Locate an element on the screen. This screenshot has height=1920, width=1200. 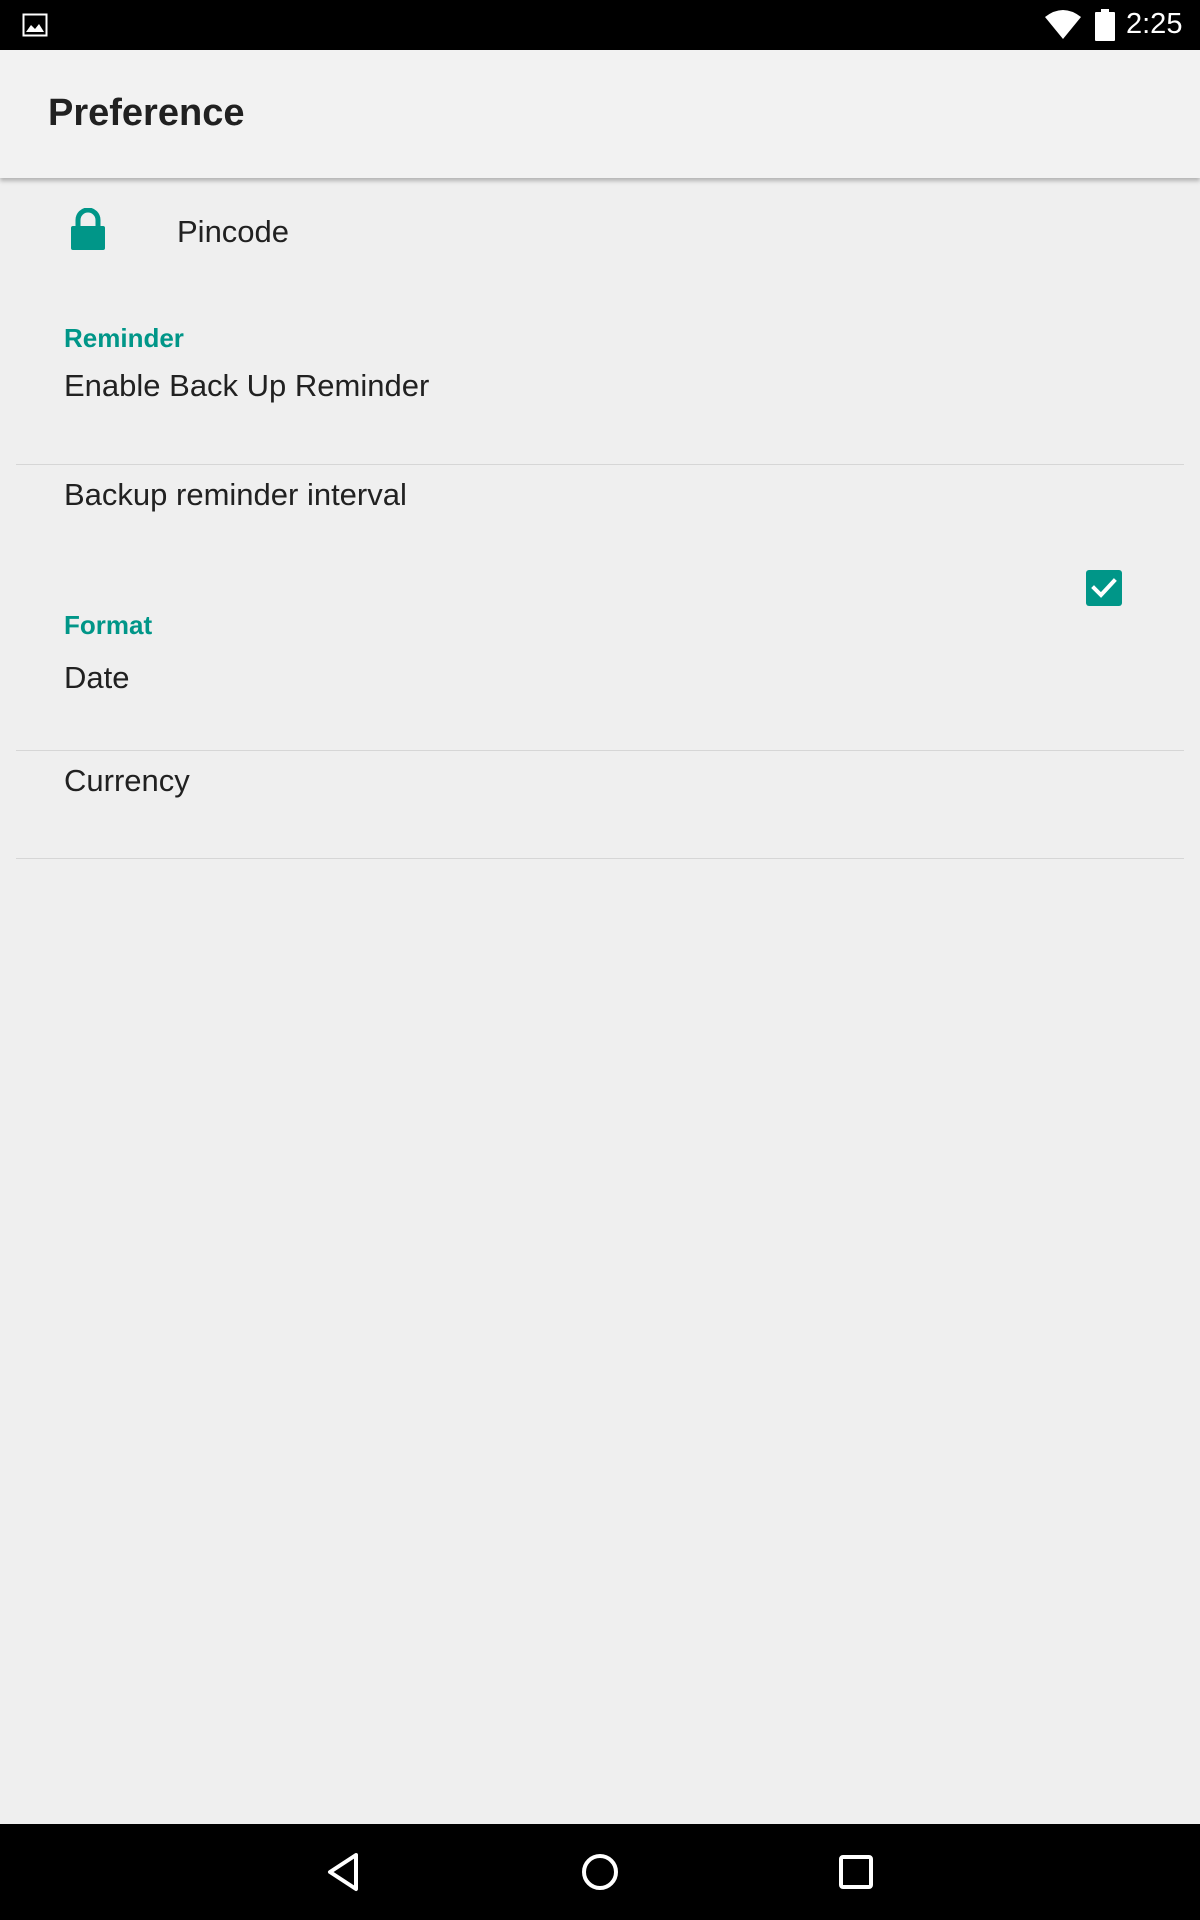
divider is located at coordinates (600, 858).